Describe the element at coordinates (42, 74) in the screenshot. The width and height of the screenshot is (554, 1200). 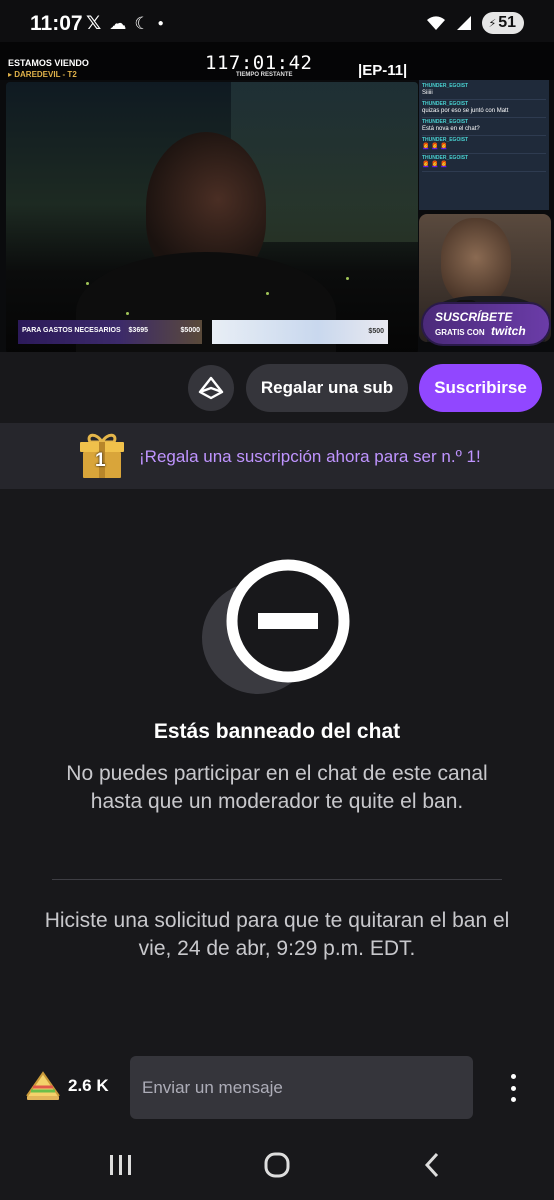
I see `watching-show: ▸ DAREDEVIL - T2` at that location.